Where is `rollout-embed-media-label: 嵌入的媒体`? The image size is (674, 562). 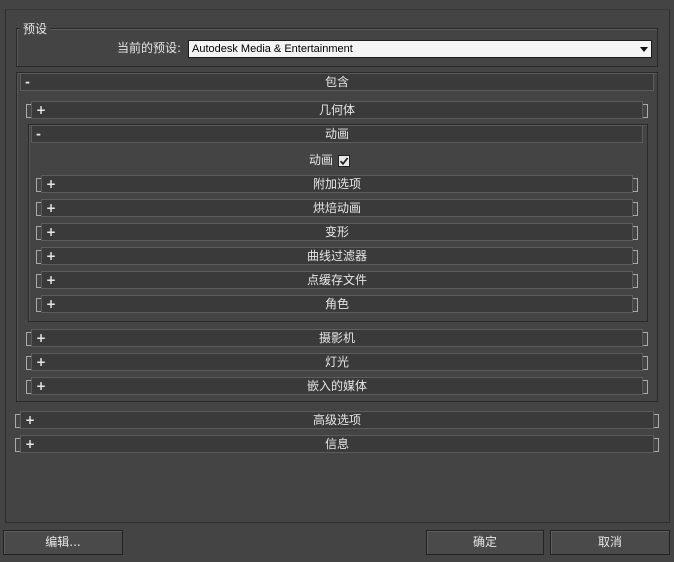
rollout-embed-media-label: 嵌入的媒体 is located at coordinates (336, 386).